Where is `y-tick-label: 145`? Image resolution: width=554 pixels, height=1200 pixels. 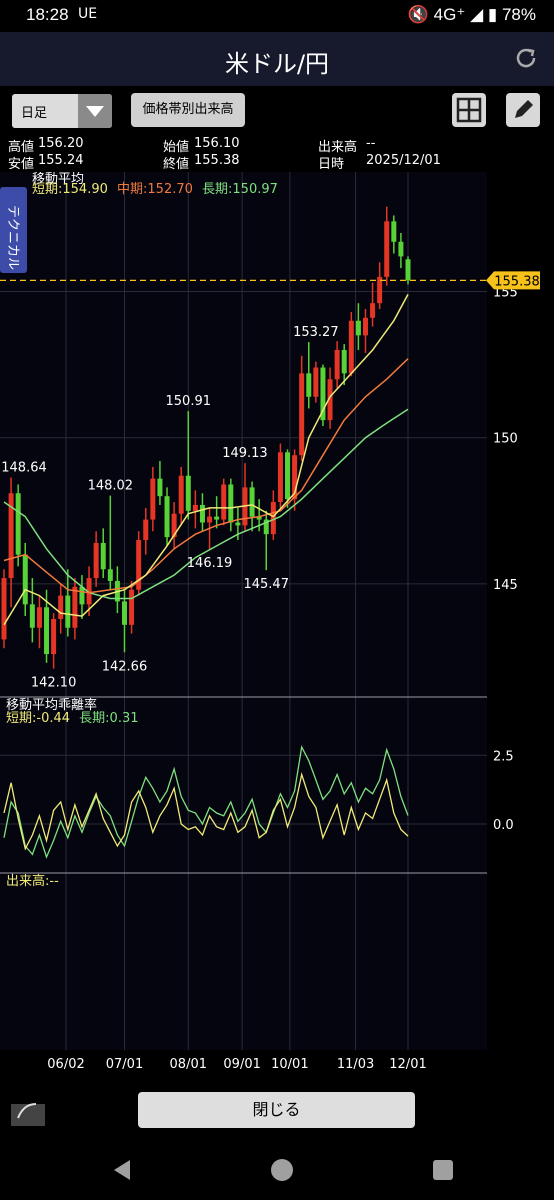
y-tick-label: 145 is located at coordinates (505, 585).